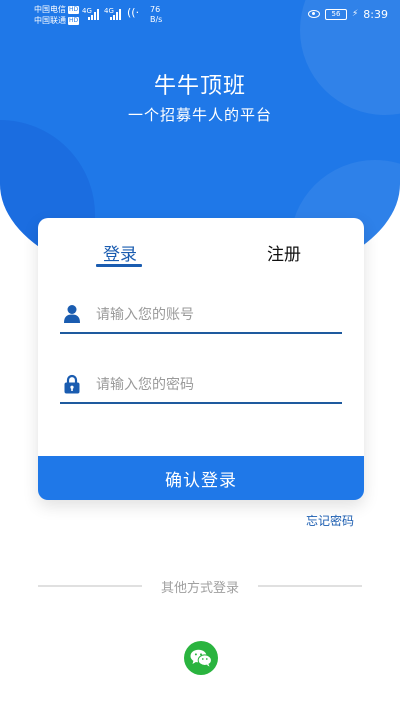  What do you see at coordinates (313, 14) in the screenshot?
I see `eye-comfort-icon` at bounding box center [313, 14].